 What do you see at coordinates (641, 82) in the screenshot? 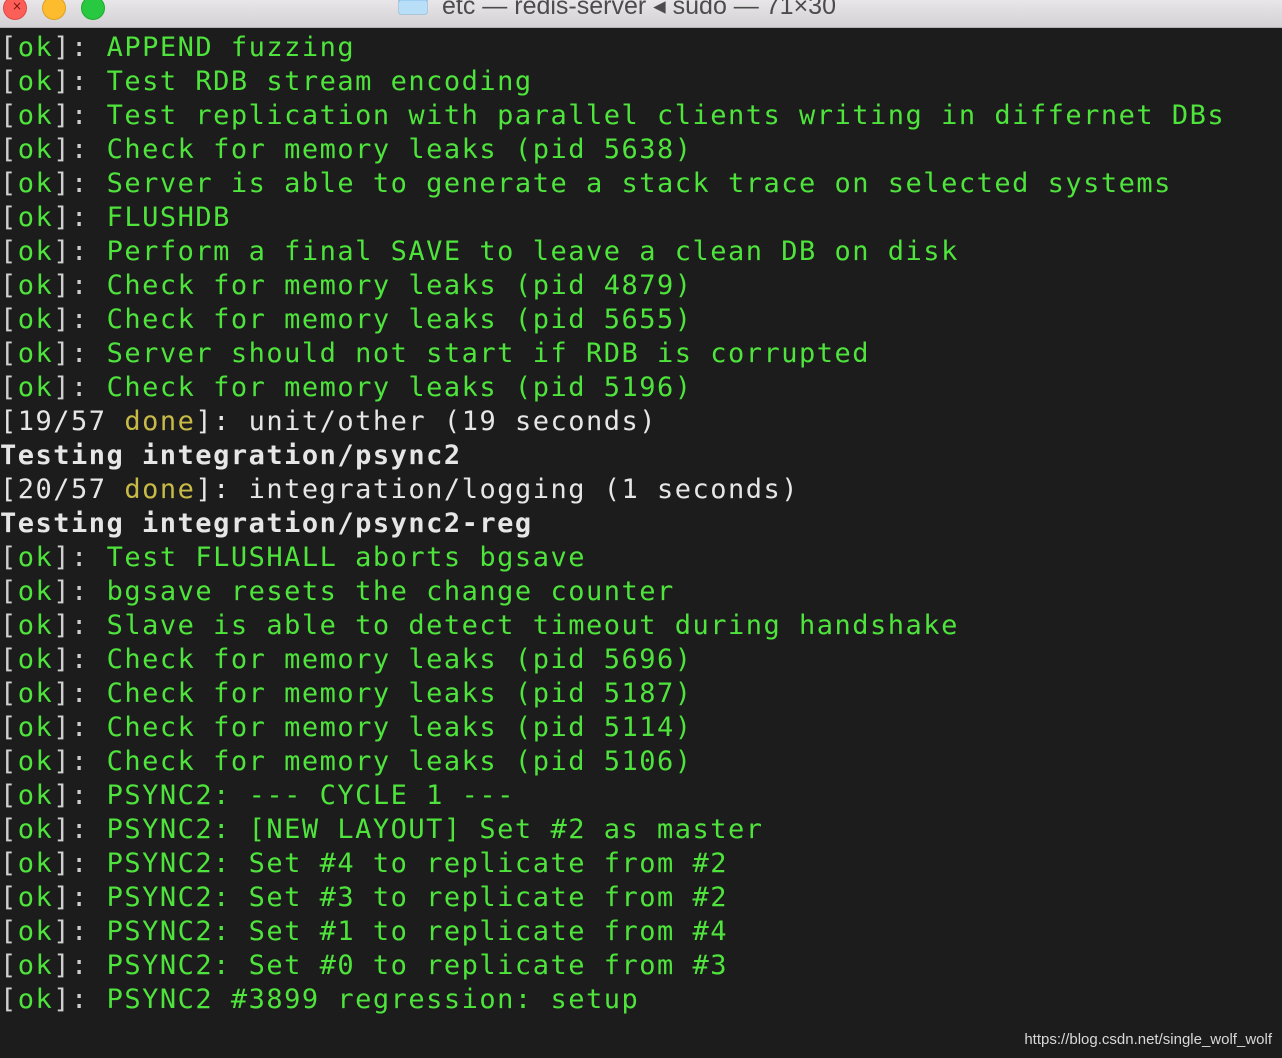
I see `terminal-line: [ok]: Test RDB stream encoding` at bounding box center [641, 82].